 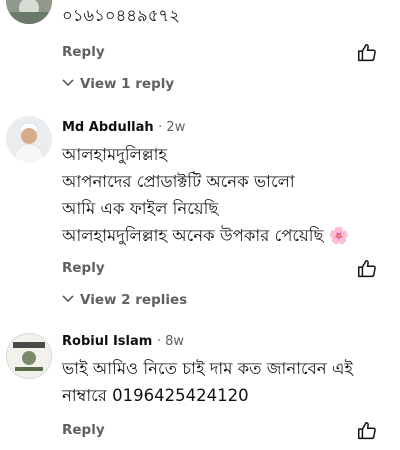 What do you see at coordinates (178, 181) in the screenshot?
I see `comment-line: আপনাদের প্রোডাক্টটি অনেক ভালো` at bounding box center [178, 181].